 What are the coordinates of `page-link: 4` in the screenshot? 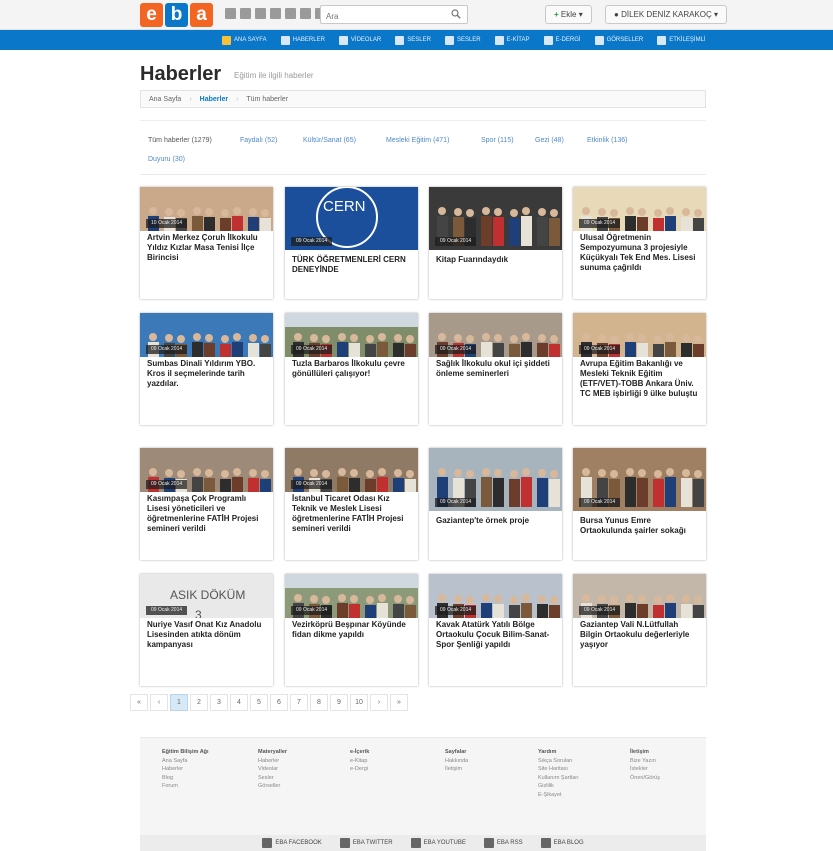 It's located at (239, 702).